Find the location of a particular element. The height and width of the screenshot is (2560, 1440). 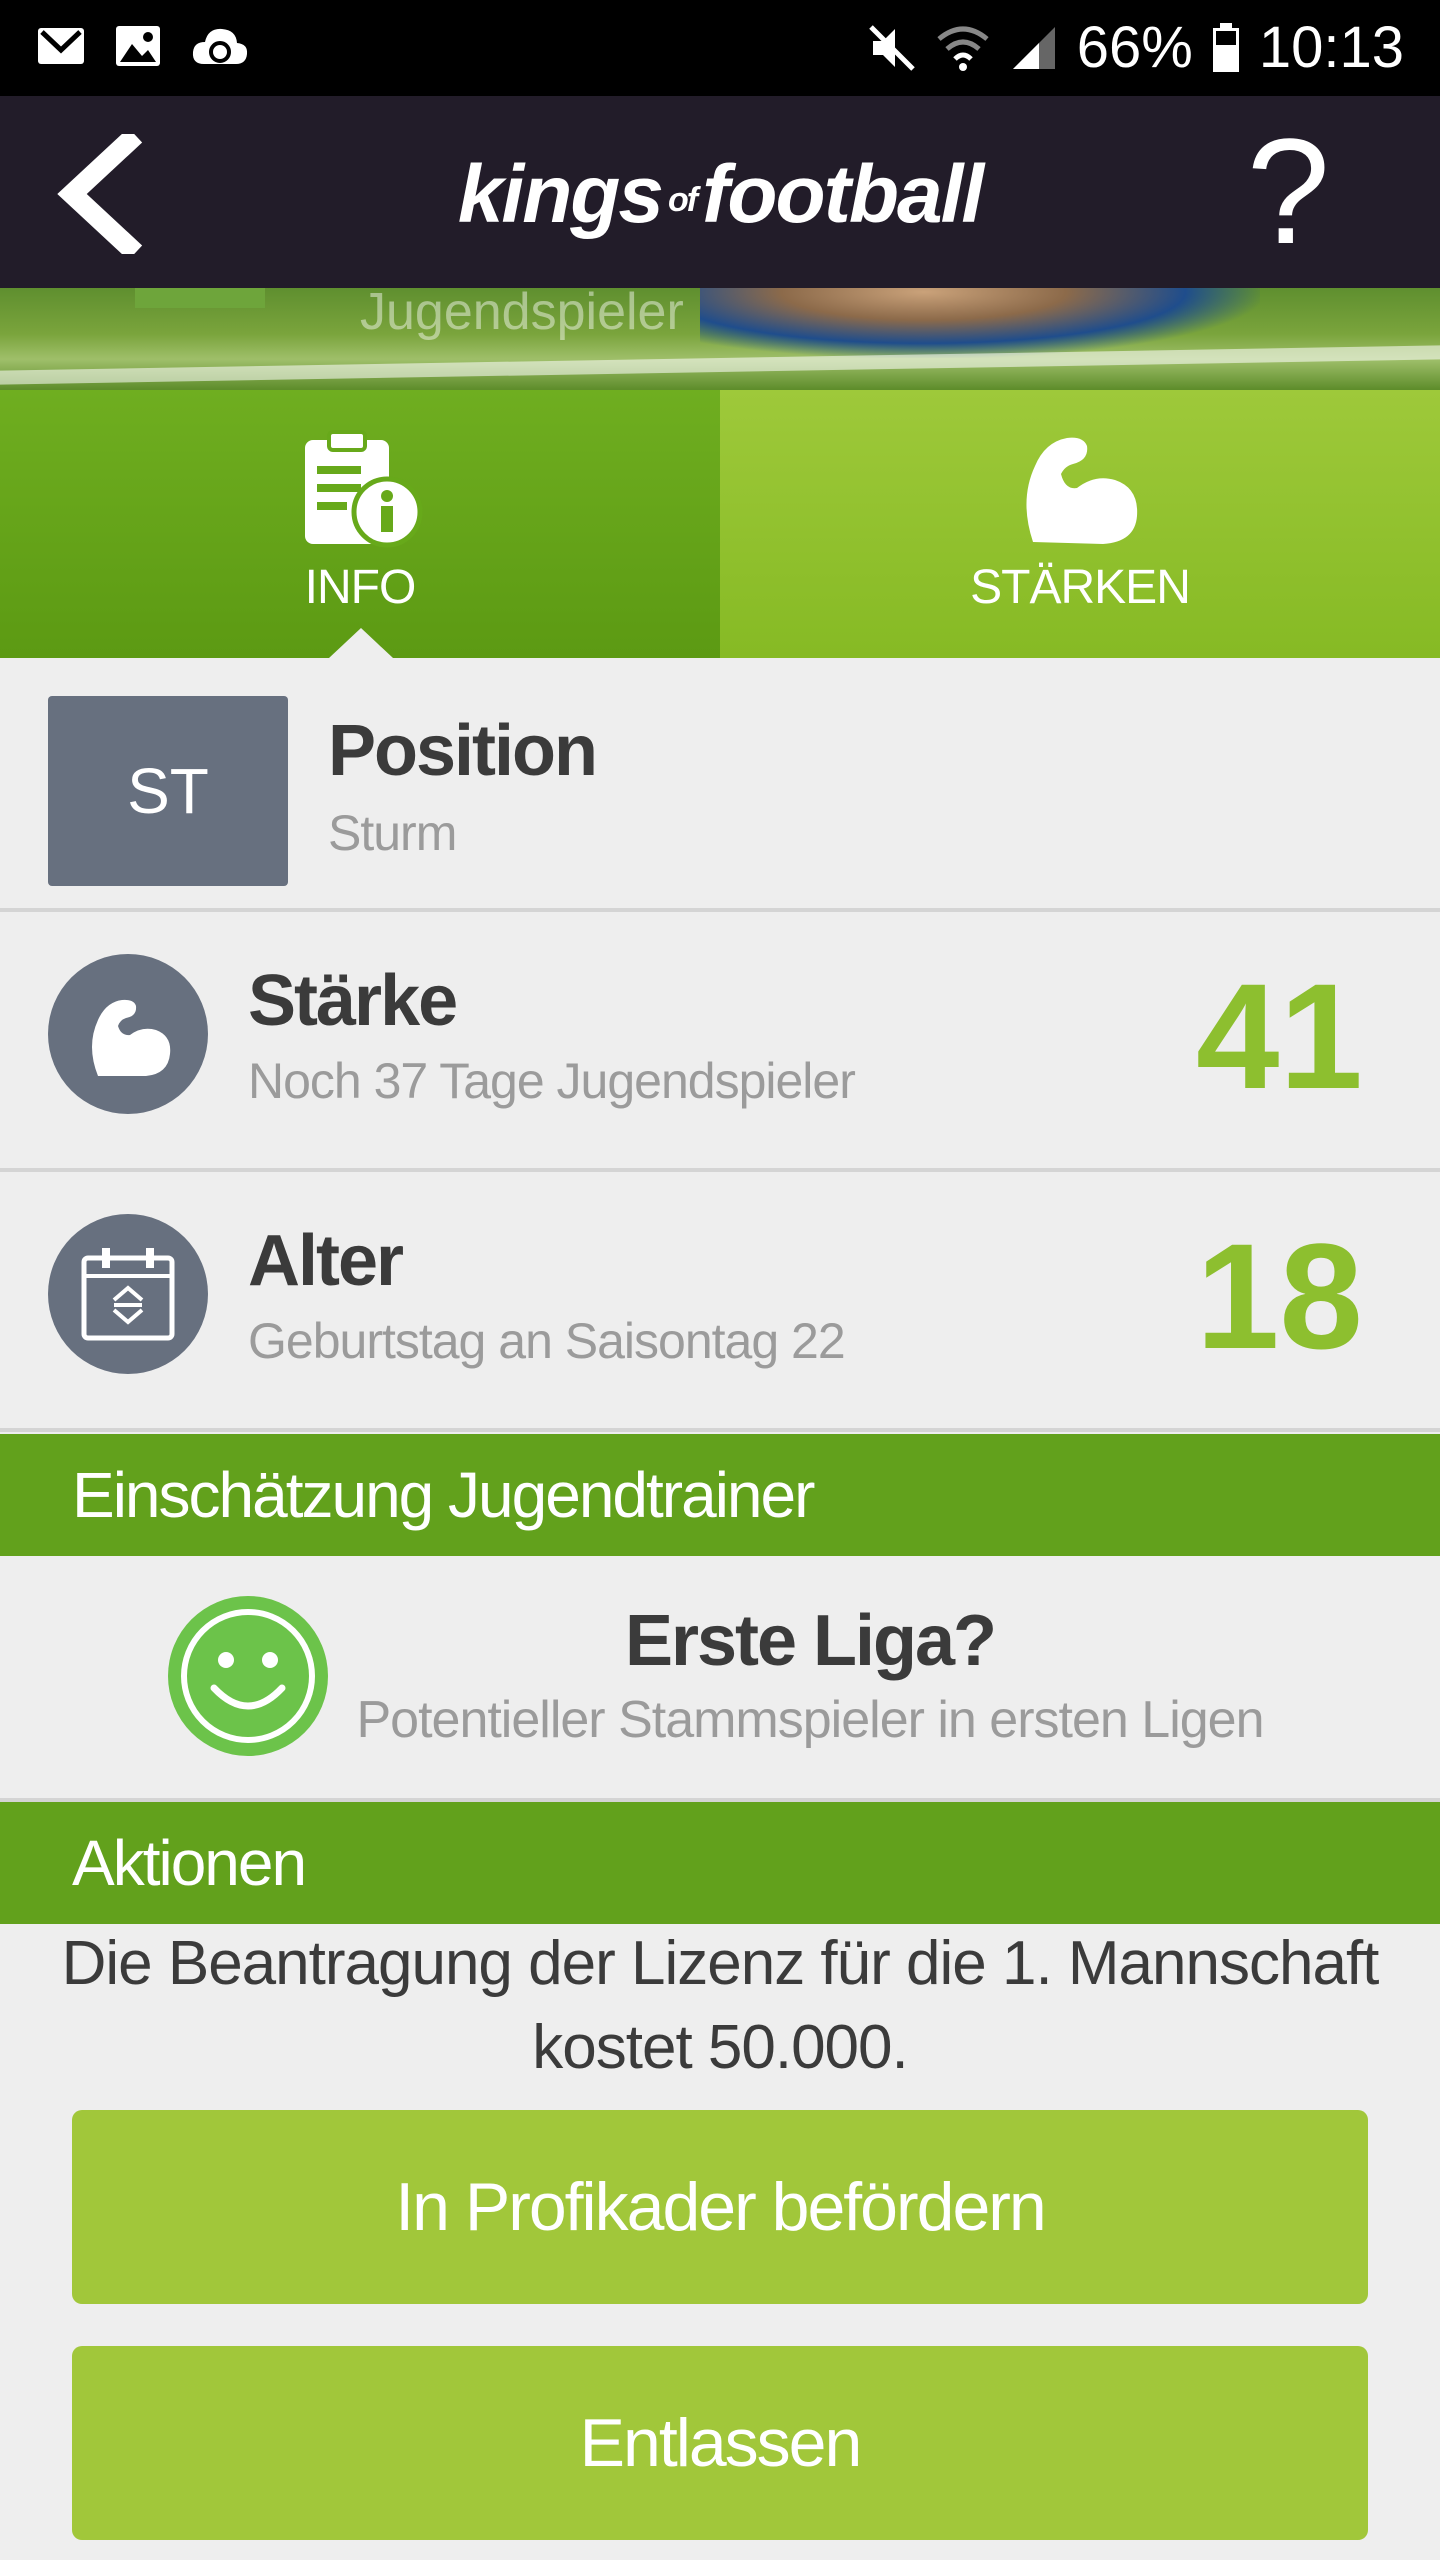

assessment-title: Erste Liga? is located at coordinates (810, 1641).